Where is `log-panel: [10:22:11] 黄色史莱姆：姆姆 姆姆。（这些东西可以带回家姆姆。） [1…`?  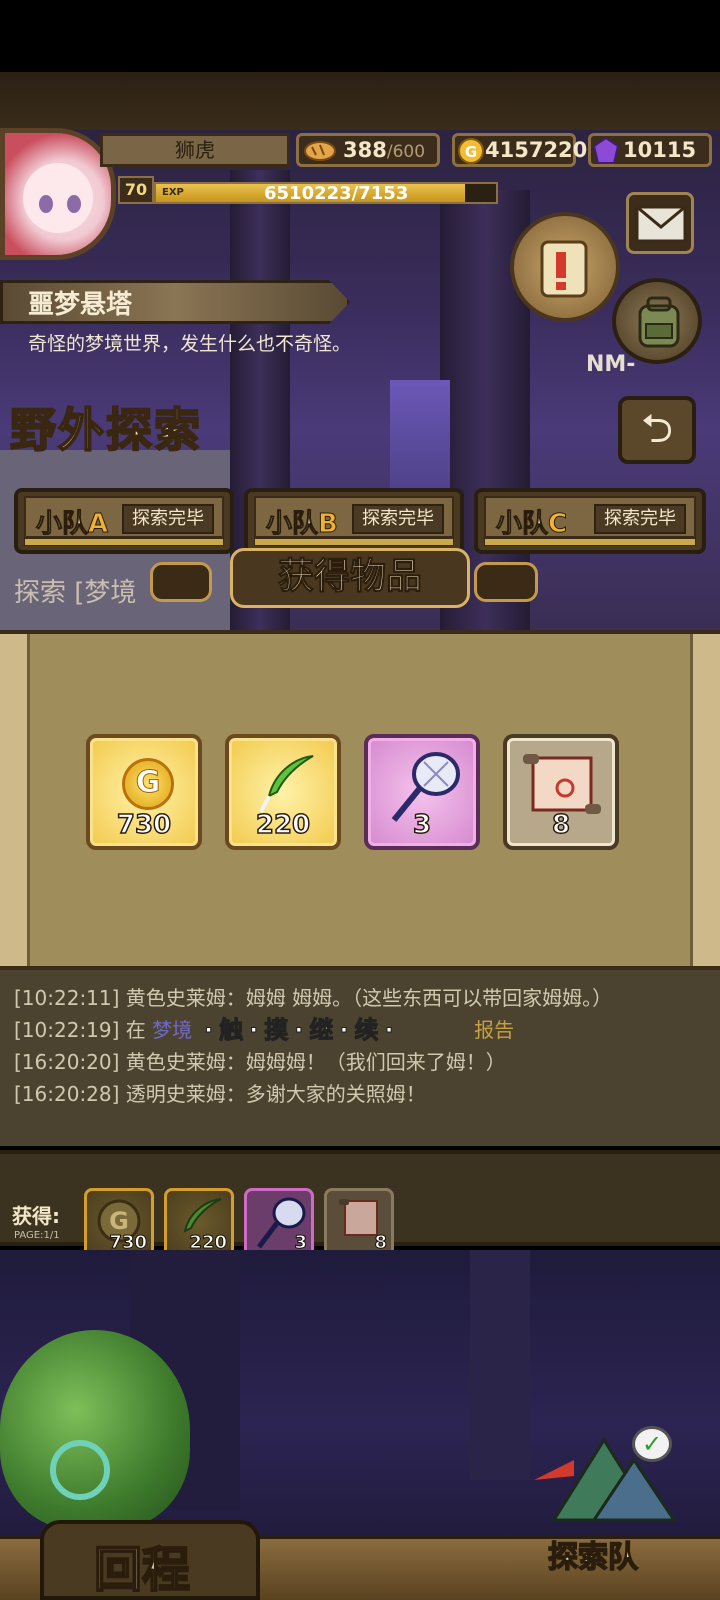 log-panel: [10:22:11] 黄色史莱姆：姆姆 姆姆。（这些东西可以带回家姆姆。） [1… is located at coordinates (360, 1058).